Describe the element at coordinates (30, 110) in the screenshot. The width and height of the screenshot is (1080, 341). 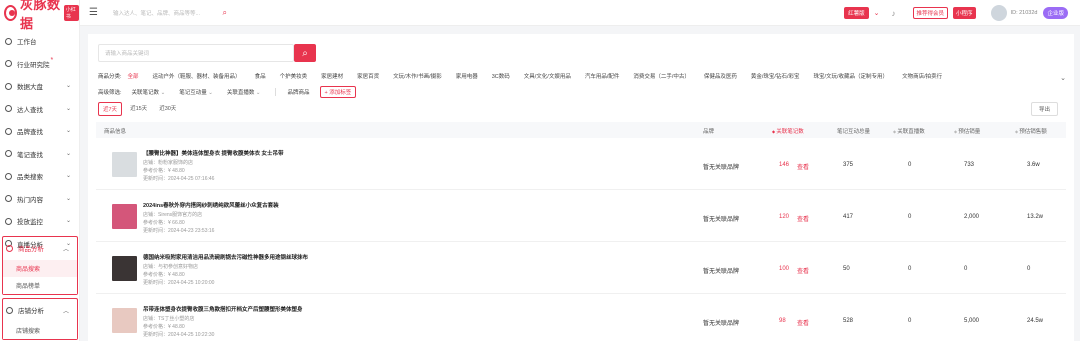
I see `sidebar-item-label: 达人查找` at that location.